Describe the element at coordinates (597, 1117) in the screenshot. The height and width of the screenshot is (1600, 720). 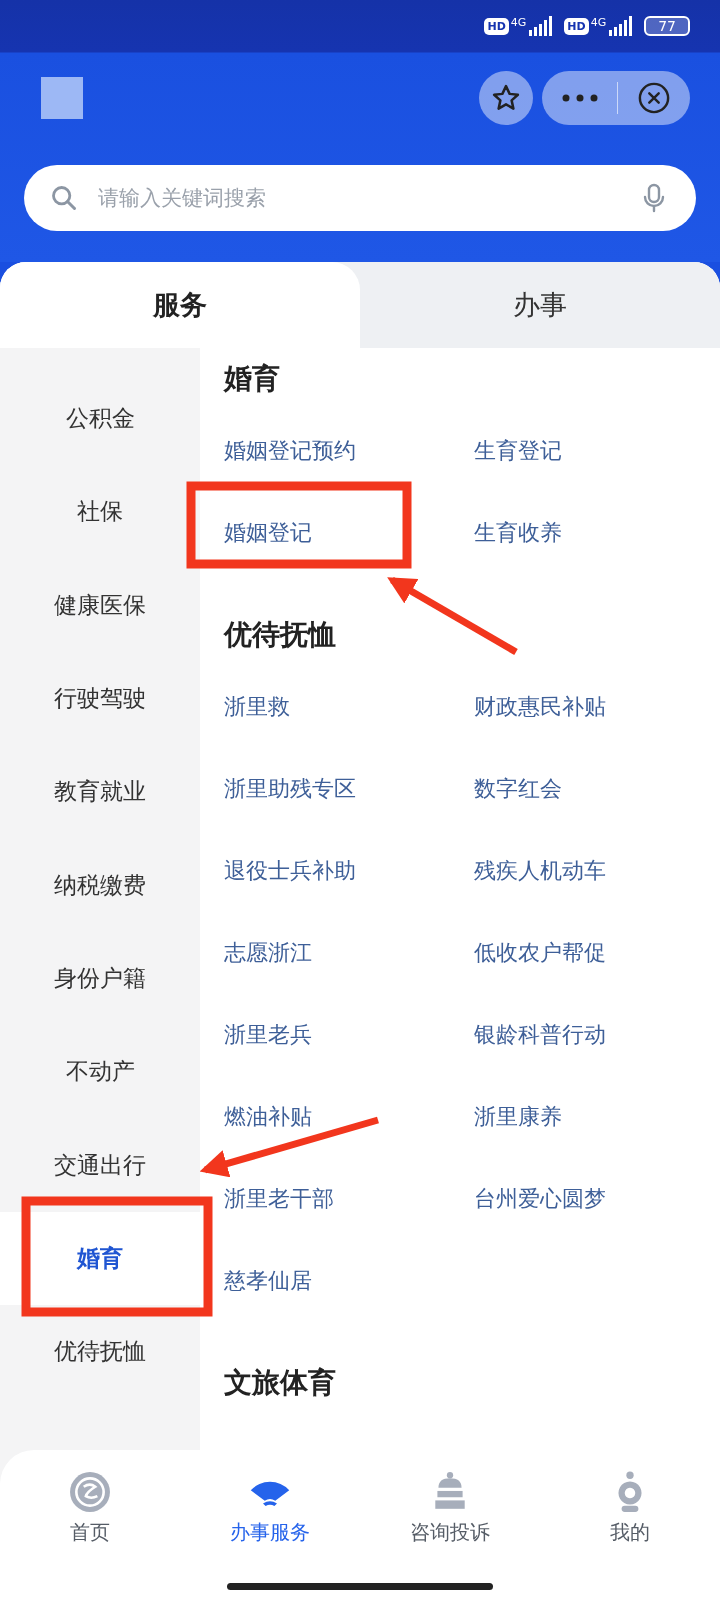
I see `service-link: 浙里康养` at that location.